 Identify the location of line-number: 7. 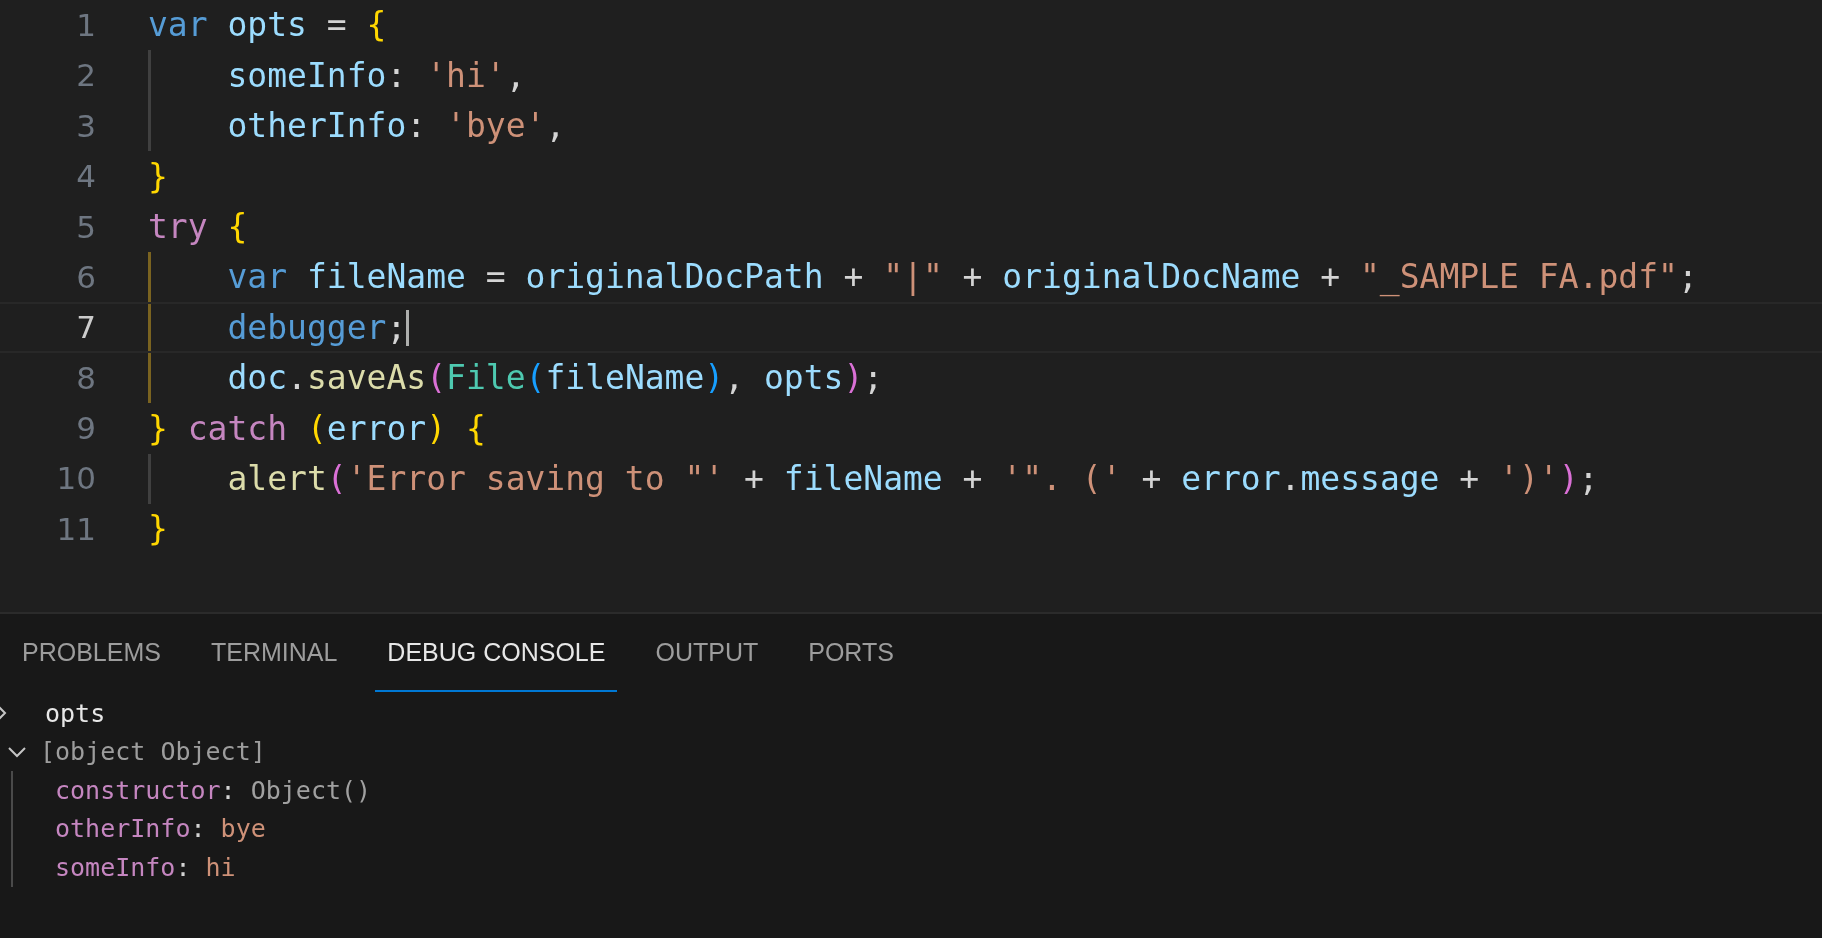
(85, 328).